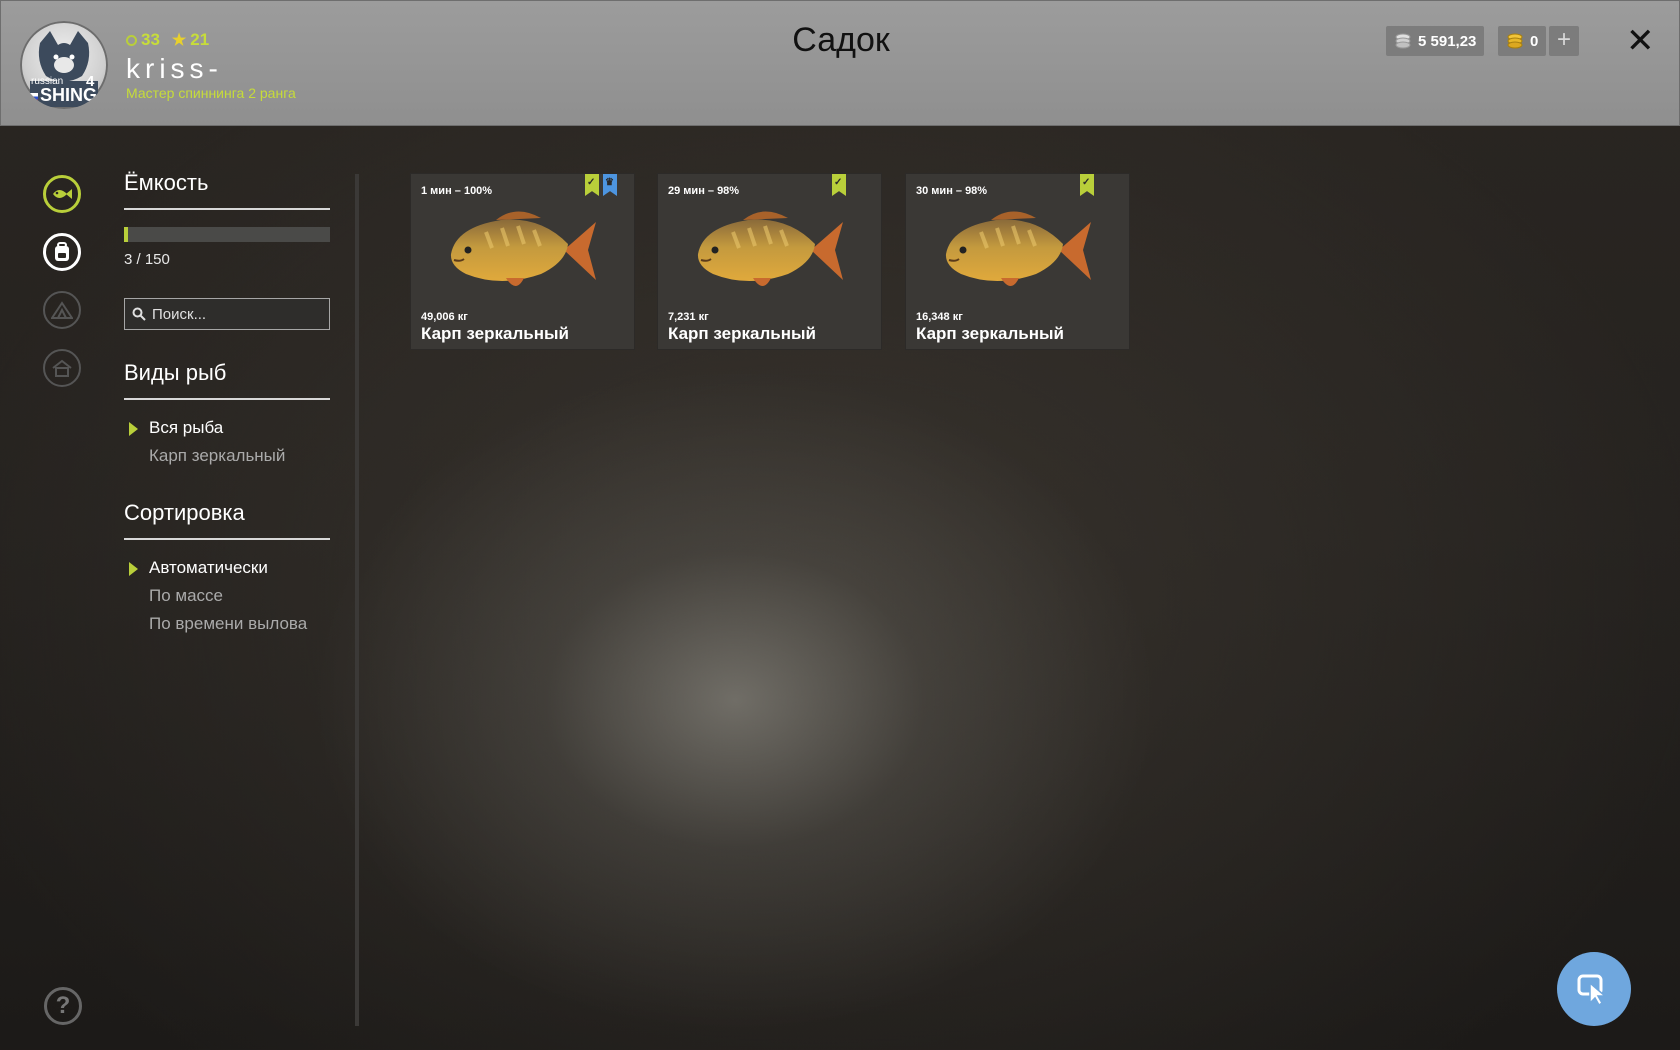  What do you see at coordinates (90, 81) in the screenshot?
I see `logo-number: 4` at bounding box center [90, 81].